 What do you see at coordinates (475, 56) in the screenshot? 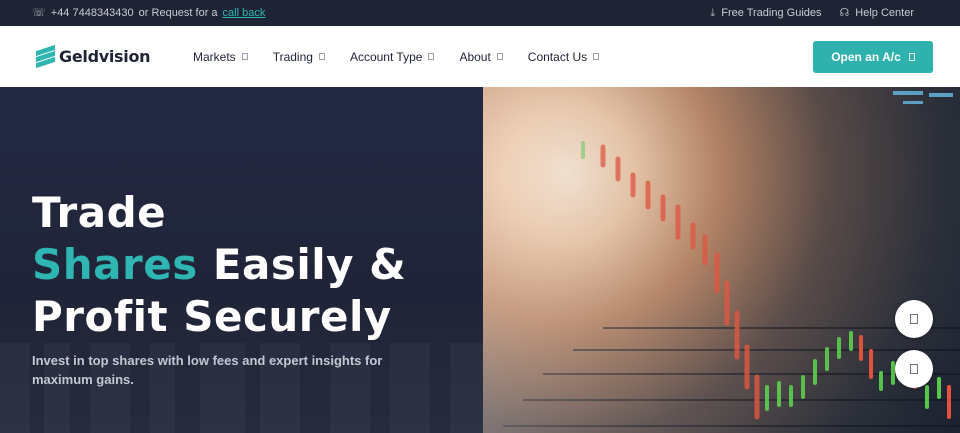
I see `nav-item-label: About` at bounding box center [475, 56].